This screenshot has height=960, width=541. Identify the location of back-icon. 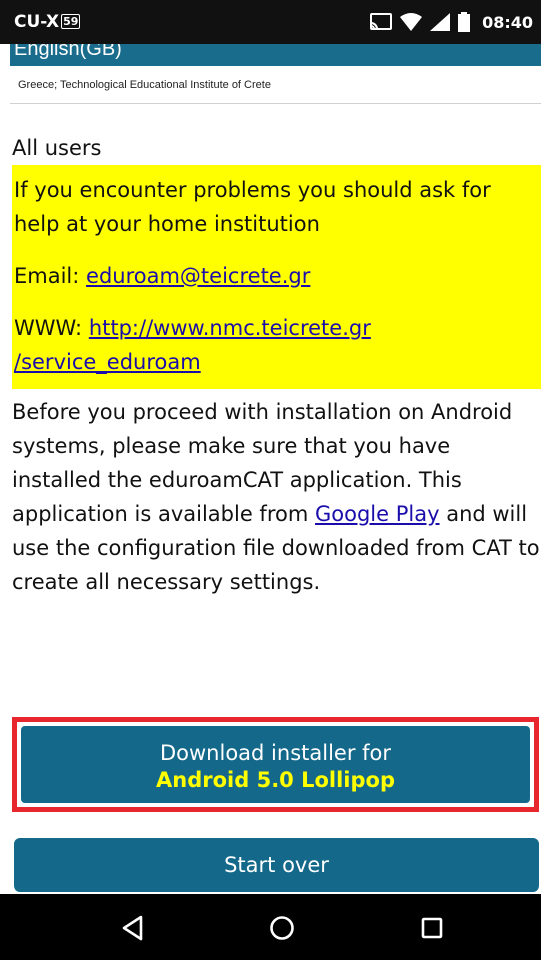
(133, 928).